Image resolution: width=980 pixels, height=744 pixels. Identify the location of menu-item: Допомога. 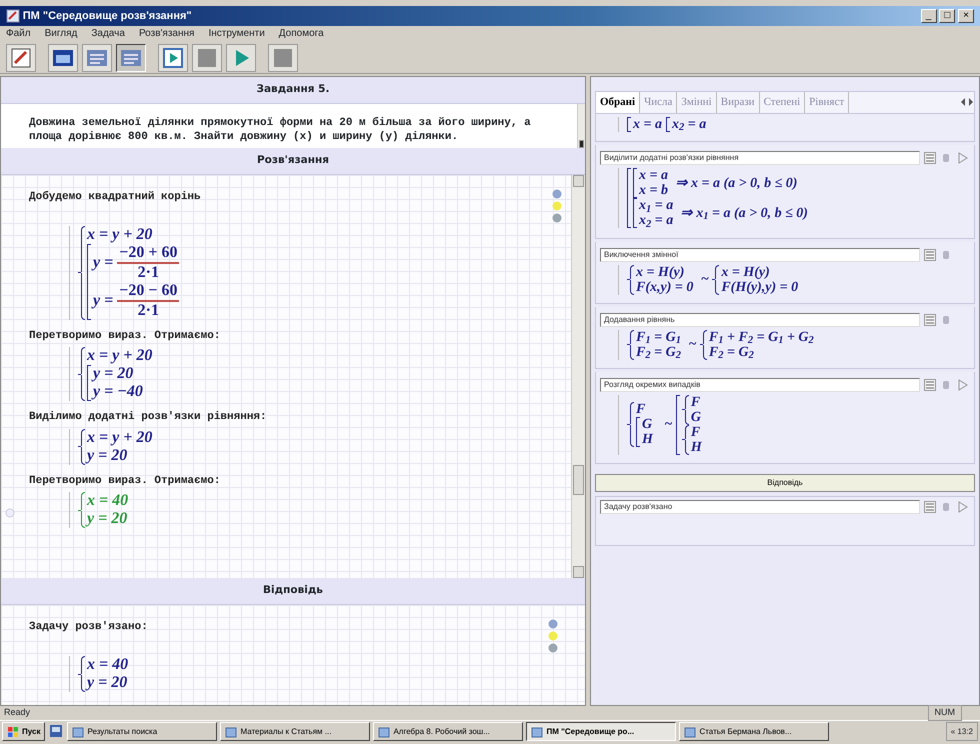
(301, 34).